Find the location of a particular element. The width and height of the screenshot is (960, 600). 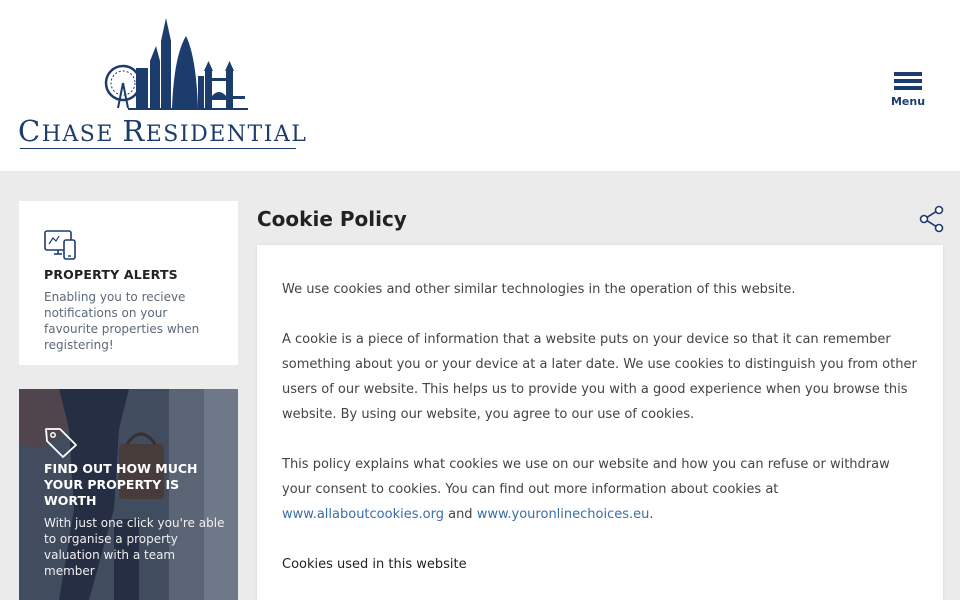

property-alerts-title: PROPERTY ALERTS is located at coordinates (111, 274).